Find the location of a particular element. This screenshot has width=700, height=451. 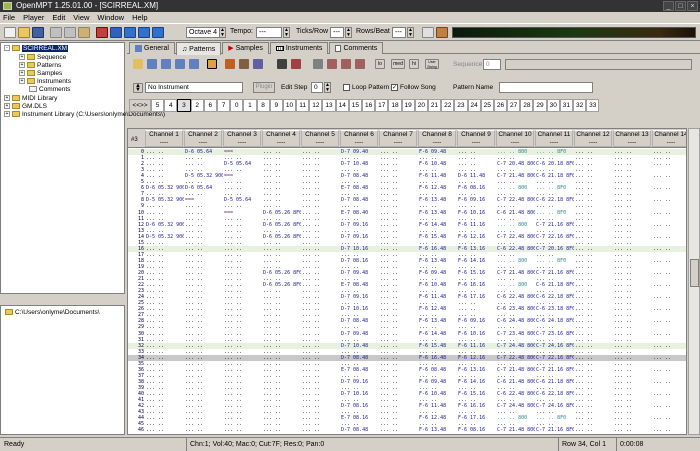

tree-item-patterns: + Patterns is located at coordinates (40, 66).